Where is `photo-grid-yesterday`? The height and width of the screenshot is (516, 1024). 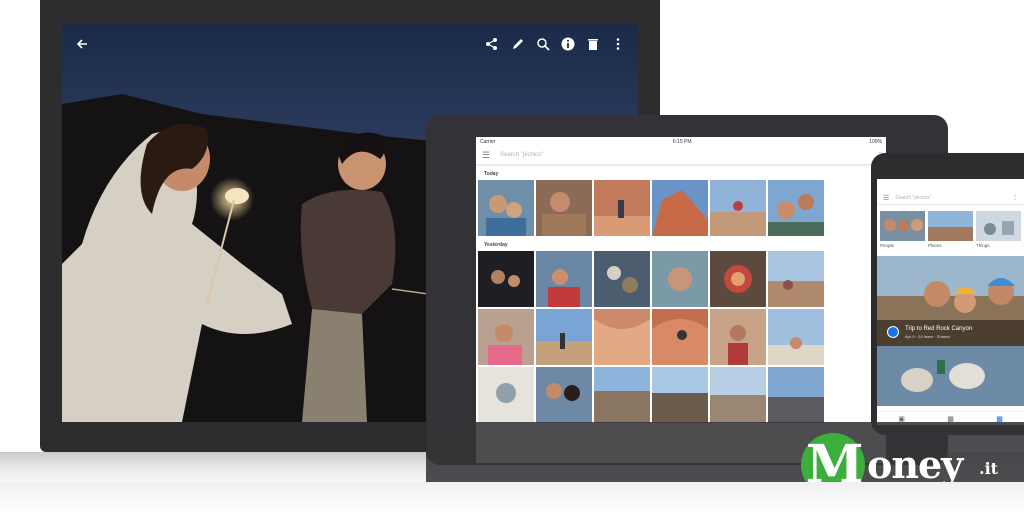
photo-grid-yesterday is located at coordinates (681, 337).